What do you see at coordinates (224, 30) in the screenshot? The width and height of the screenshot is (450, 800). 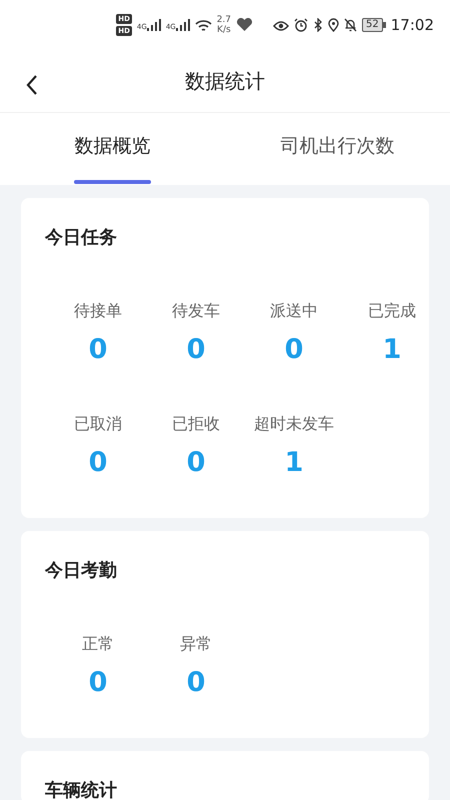 I see `speed-unit: K/s` at bounding box center [224, 30].